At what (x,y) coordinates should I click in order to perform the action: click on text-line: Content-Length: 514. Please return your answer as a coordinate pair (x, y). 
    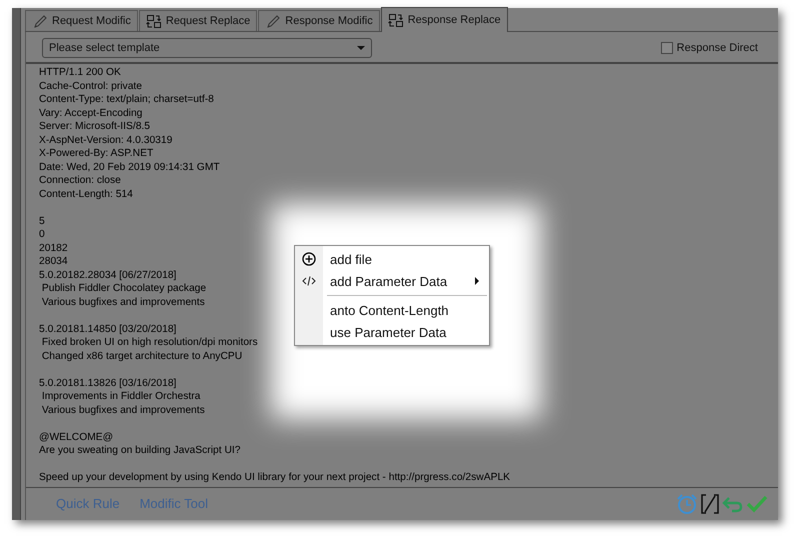
    Looking at the image, I should click on (86, 194).